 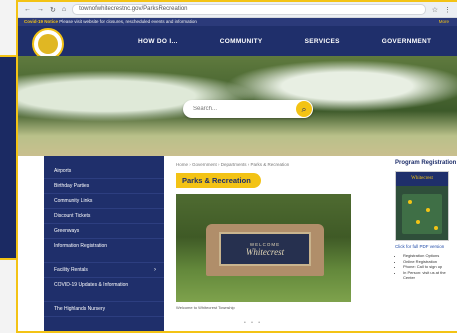 I want to click on sidebar-item-information-registration: Information Registration, so click(x=104, y=251).